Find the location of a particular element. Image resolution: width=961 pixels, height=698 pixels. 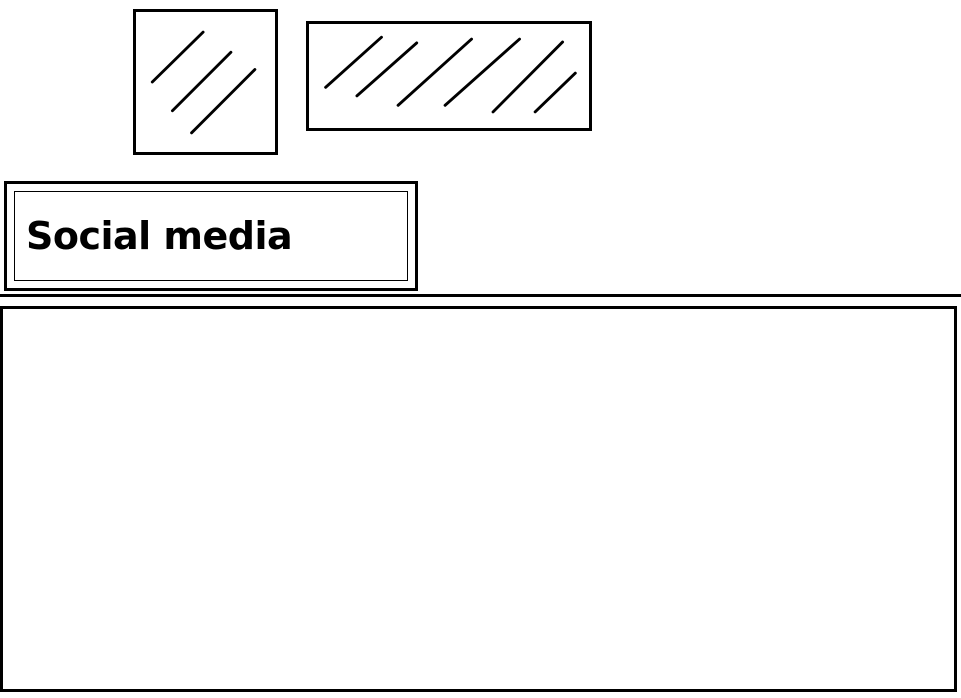

social-media-section: Social media is located at coordinates (211, 236).